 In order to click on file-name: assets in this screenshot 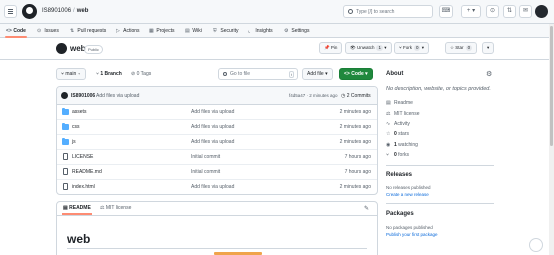, I will do `click(79, 112)`.